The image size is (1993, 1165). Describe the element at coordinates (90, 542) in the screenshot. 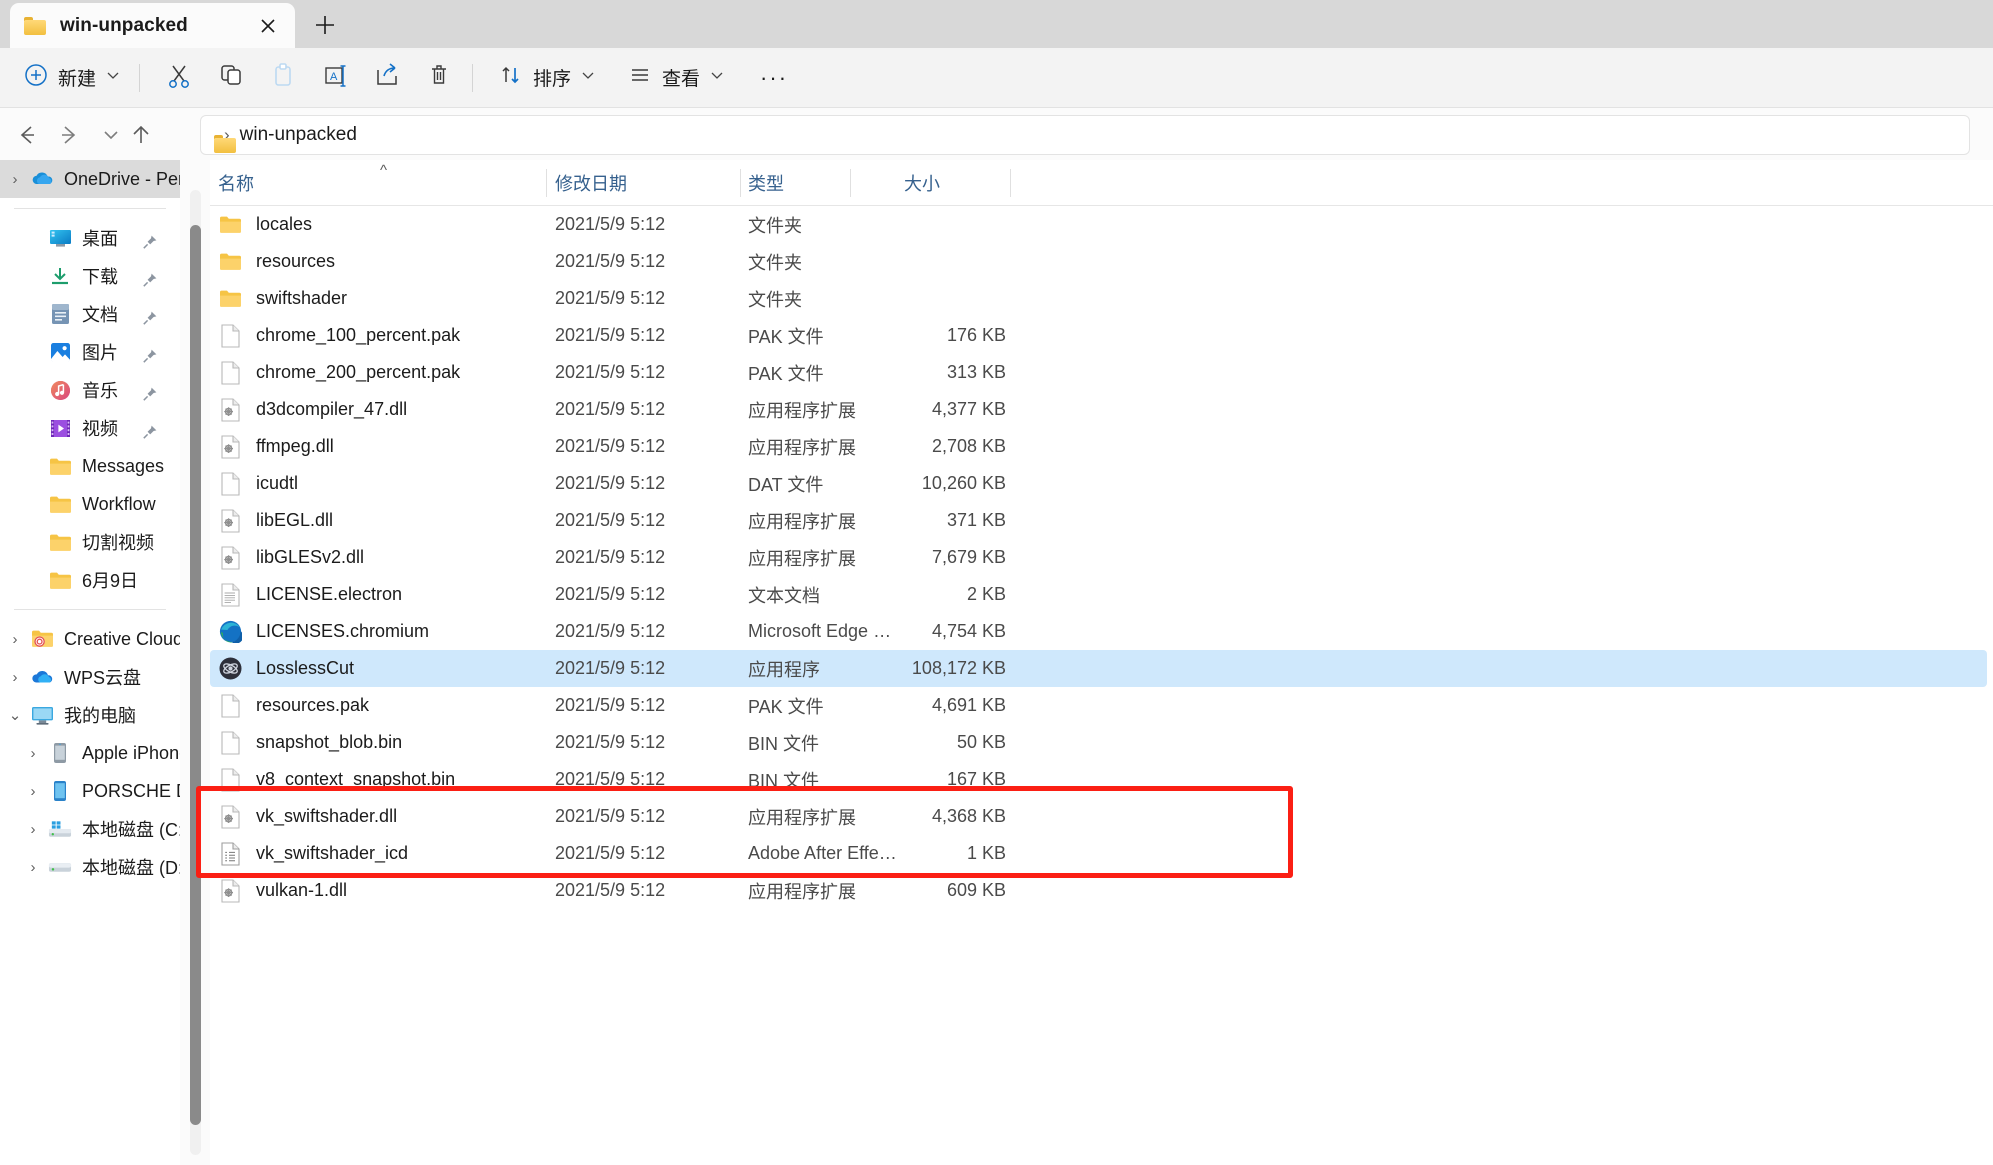

I see `sidebar-item-切割视频: 切割视频` at that location.